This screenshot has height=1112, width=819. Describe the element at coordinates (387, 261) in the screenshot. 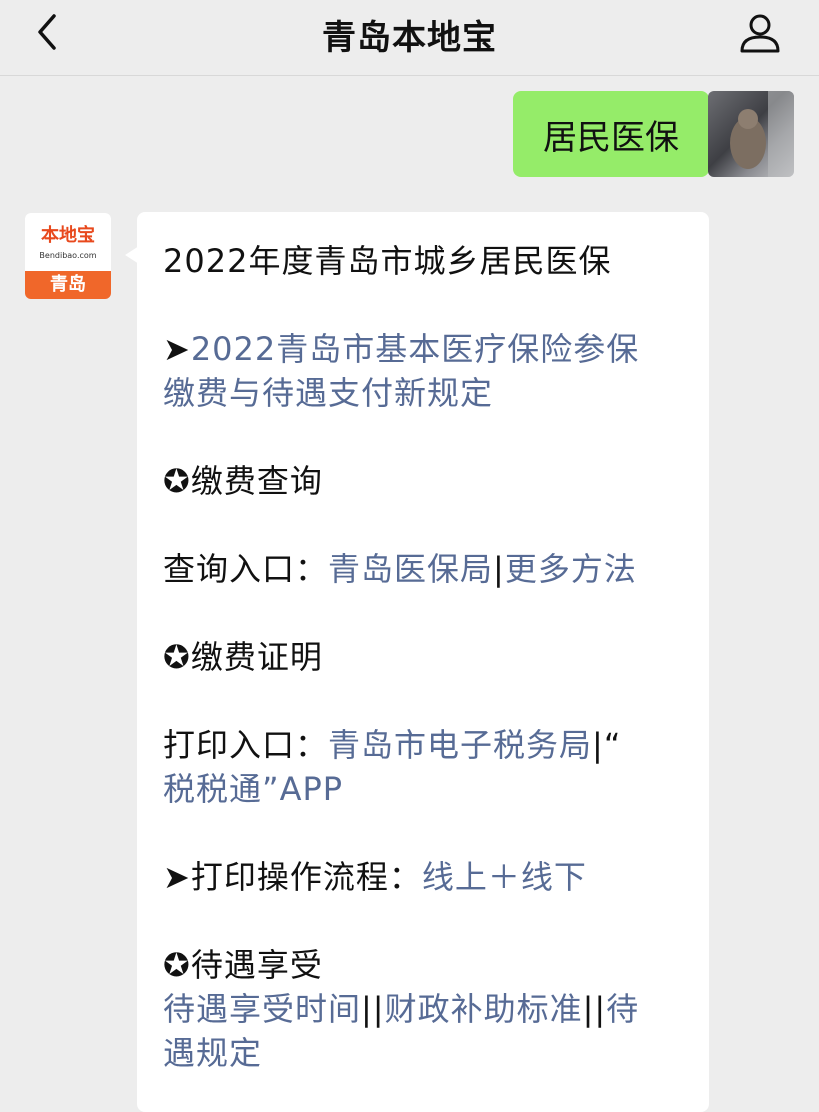

I see `message-heading: 2022年度青岛市城乡居民医保` at that location.